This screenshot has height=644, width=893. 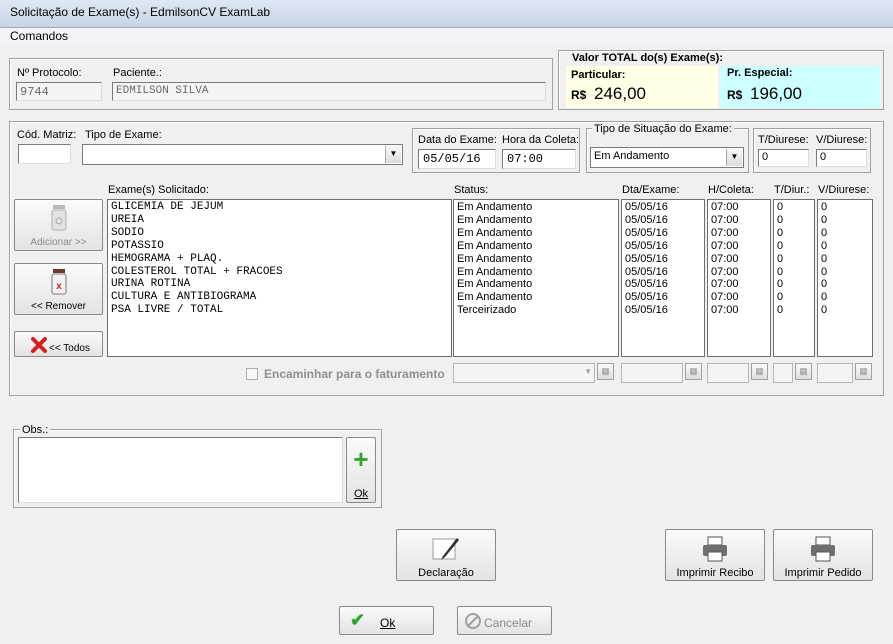 What do you see at coordinates (715, 549) in the screenshot?
I see `printer-icon` at bounding box center [715, 549].